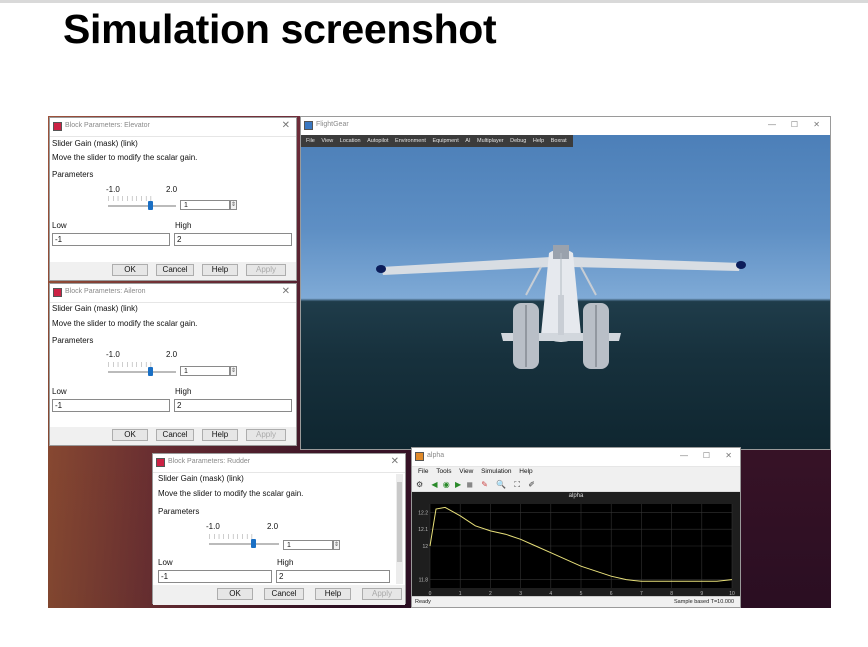  Describe the element at coordinates (280, 29) in the screenshot. I see `slide-title: Simulation screenshot` at that location.